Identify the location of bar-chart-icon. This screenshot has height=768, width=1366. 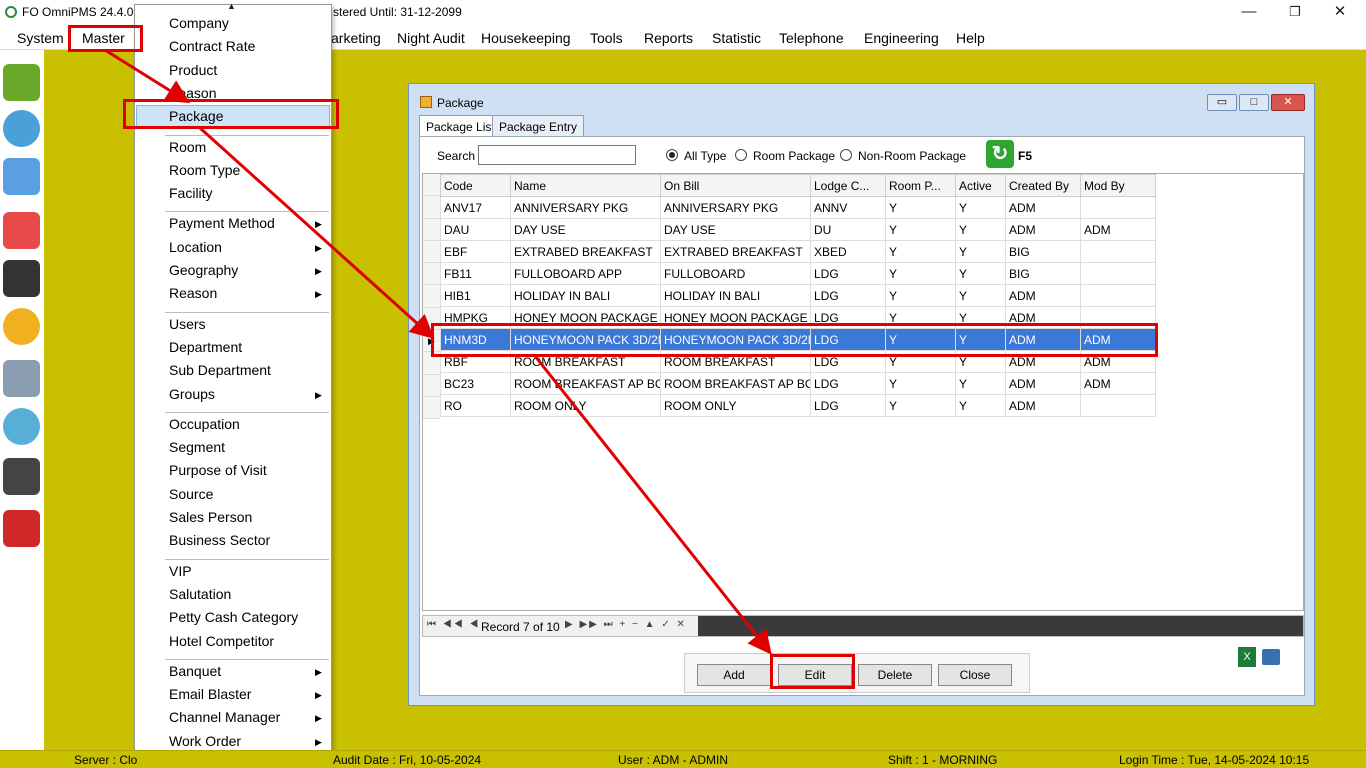
(21, 476).